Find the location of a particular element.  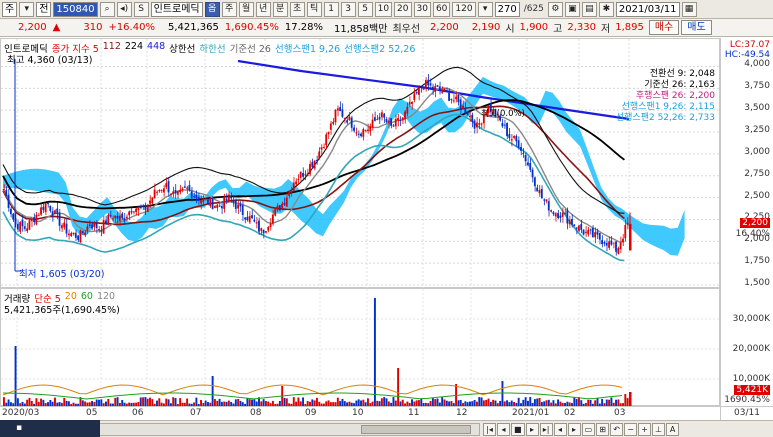

period-year-button: 년 is located at coordinates (263, 9).